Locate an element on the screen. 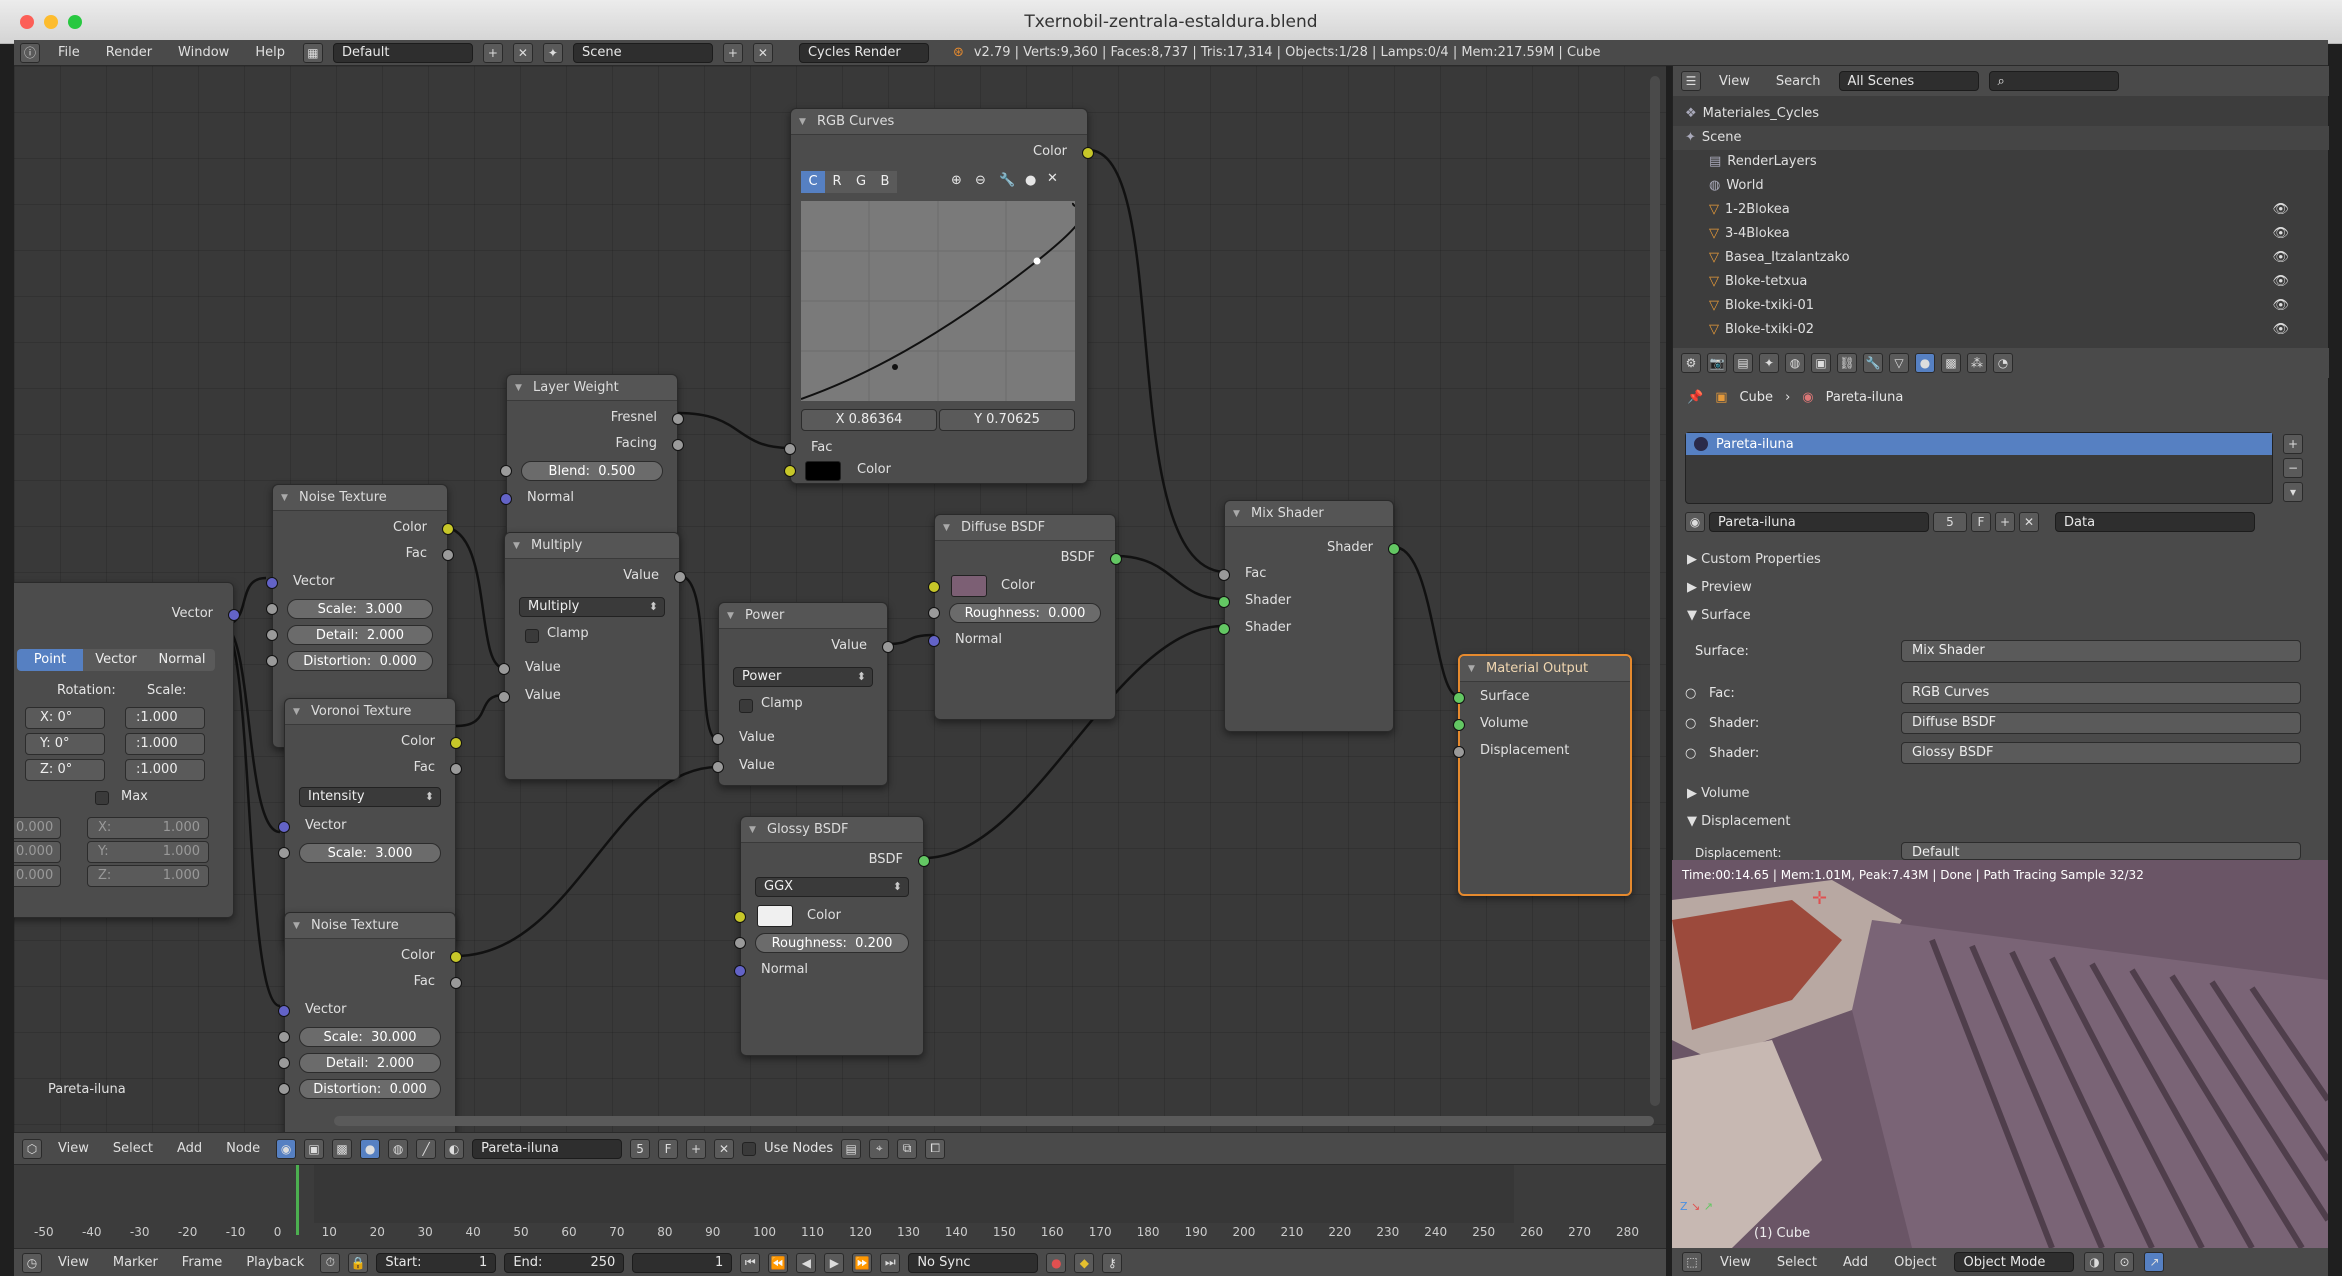  curve-y-field: Y 0.70625 is located at coordinates (1007, 420).